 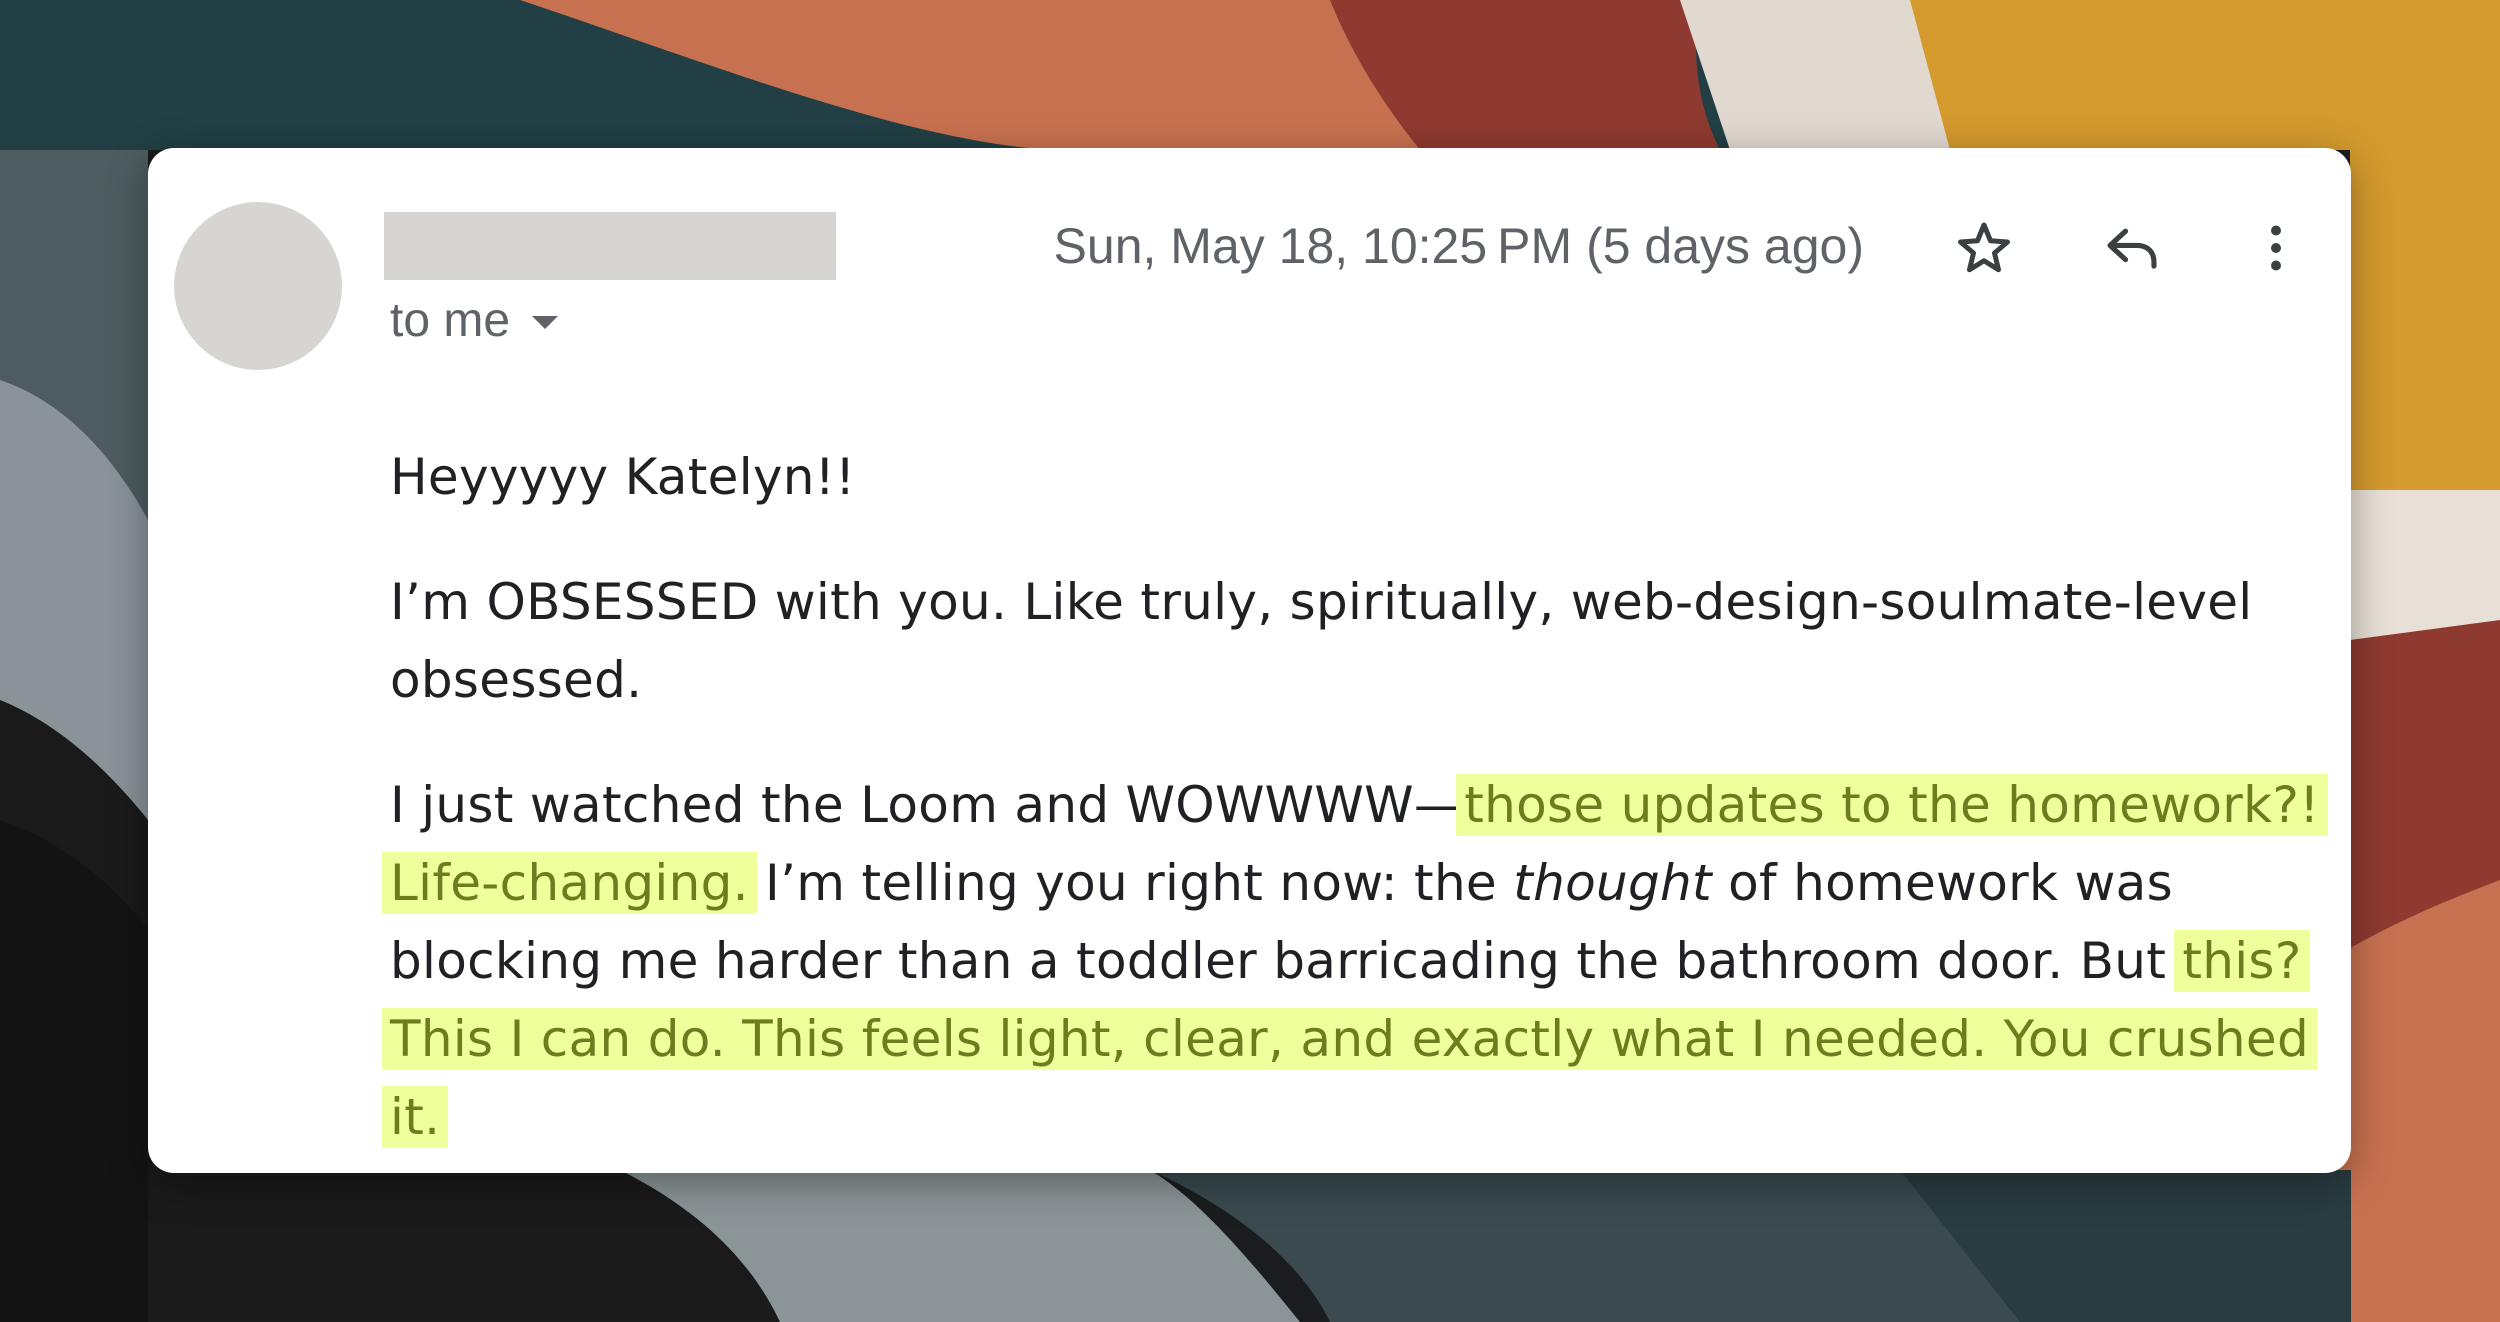 What do you see at coordinates (927, 805) in the screenshot?
I see `body-text: I just watched the Loom and WOWWWW—` at bounding box center [927, 805].